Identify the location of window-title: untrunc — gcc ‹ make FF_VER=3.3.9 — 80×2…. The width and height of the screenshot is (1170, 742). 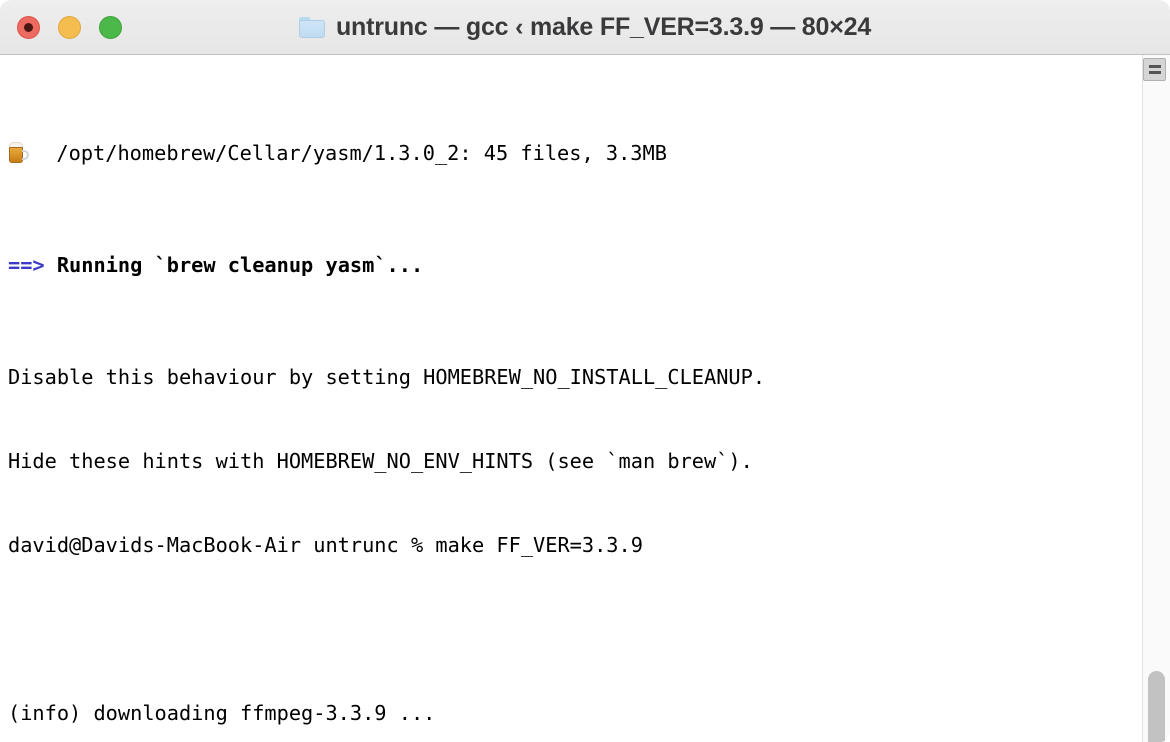
(603, 26).